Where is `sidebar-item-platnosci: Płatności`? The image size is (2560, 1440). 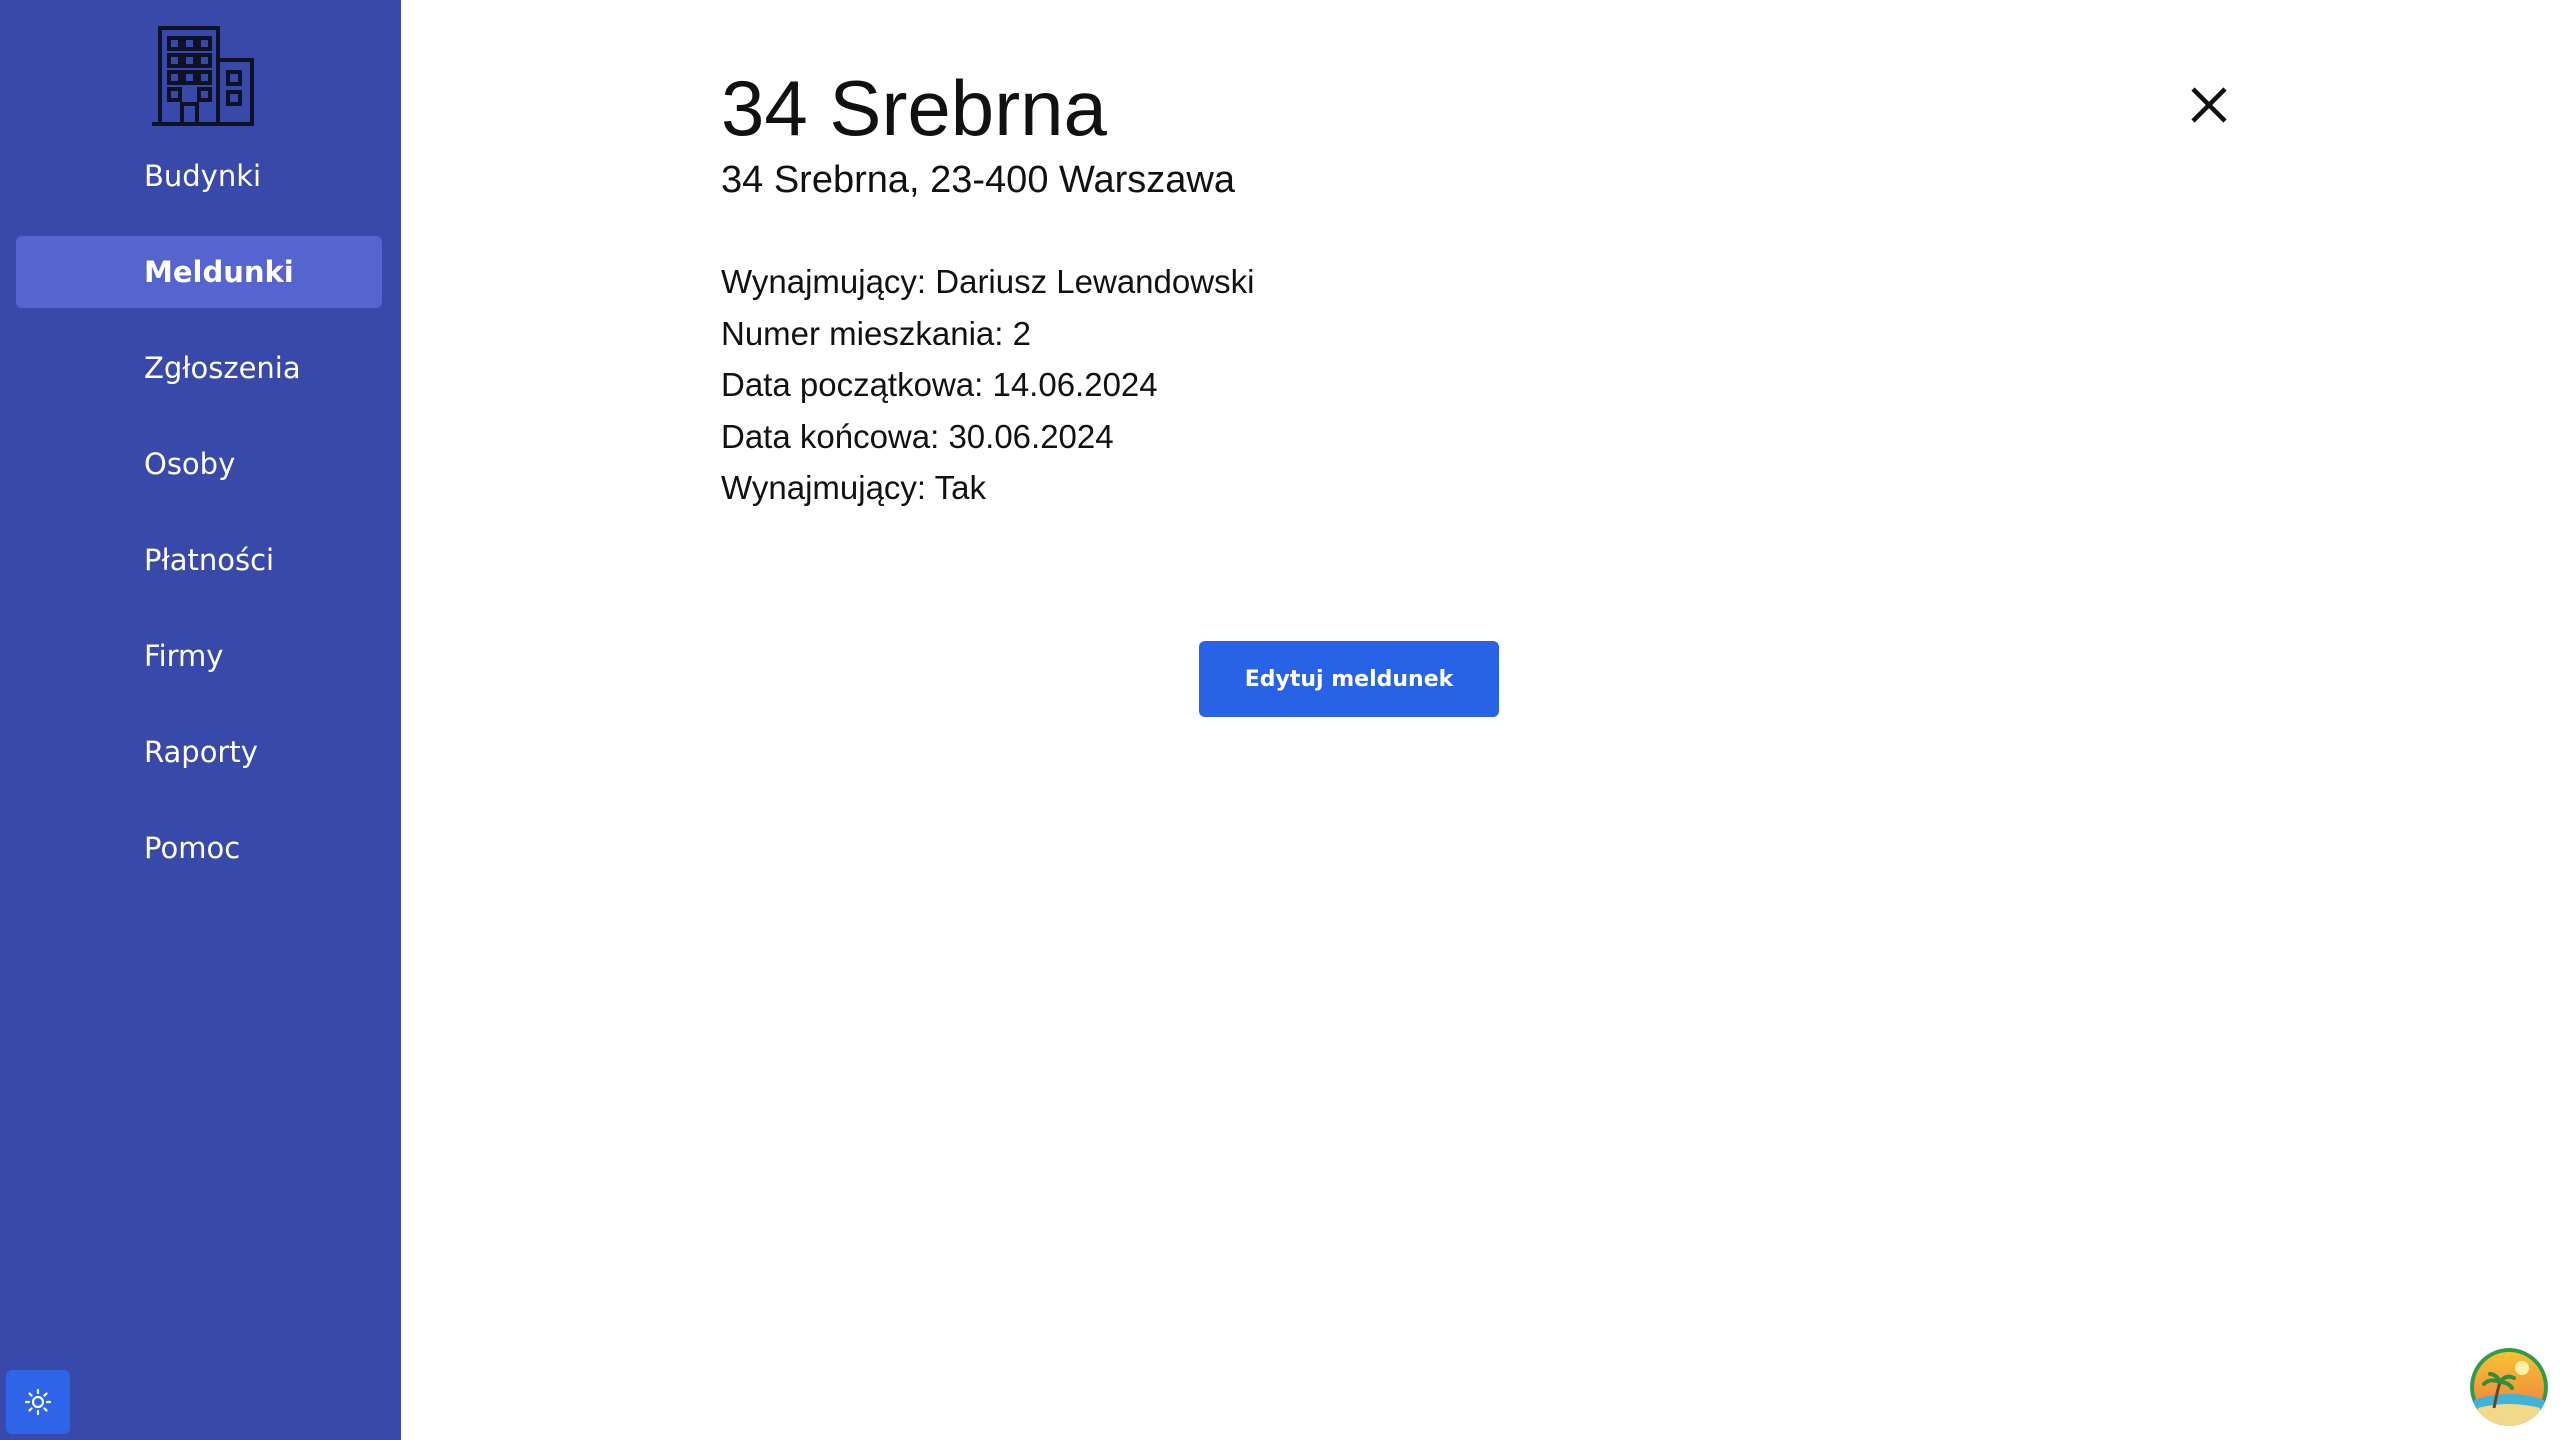
sidebar-item-platnosci: Płatności is located at coordinates (199, 560).